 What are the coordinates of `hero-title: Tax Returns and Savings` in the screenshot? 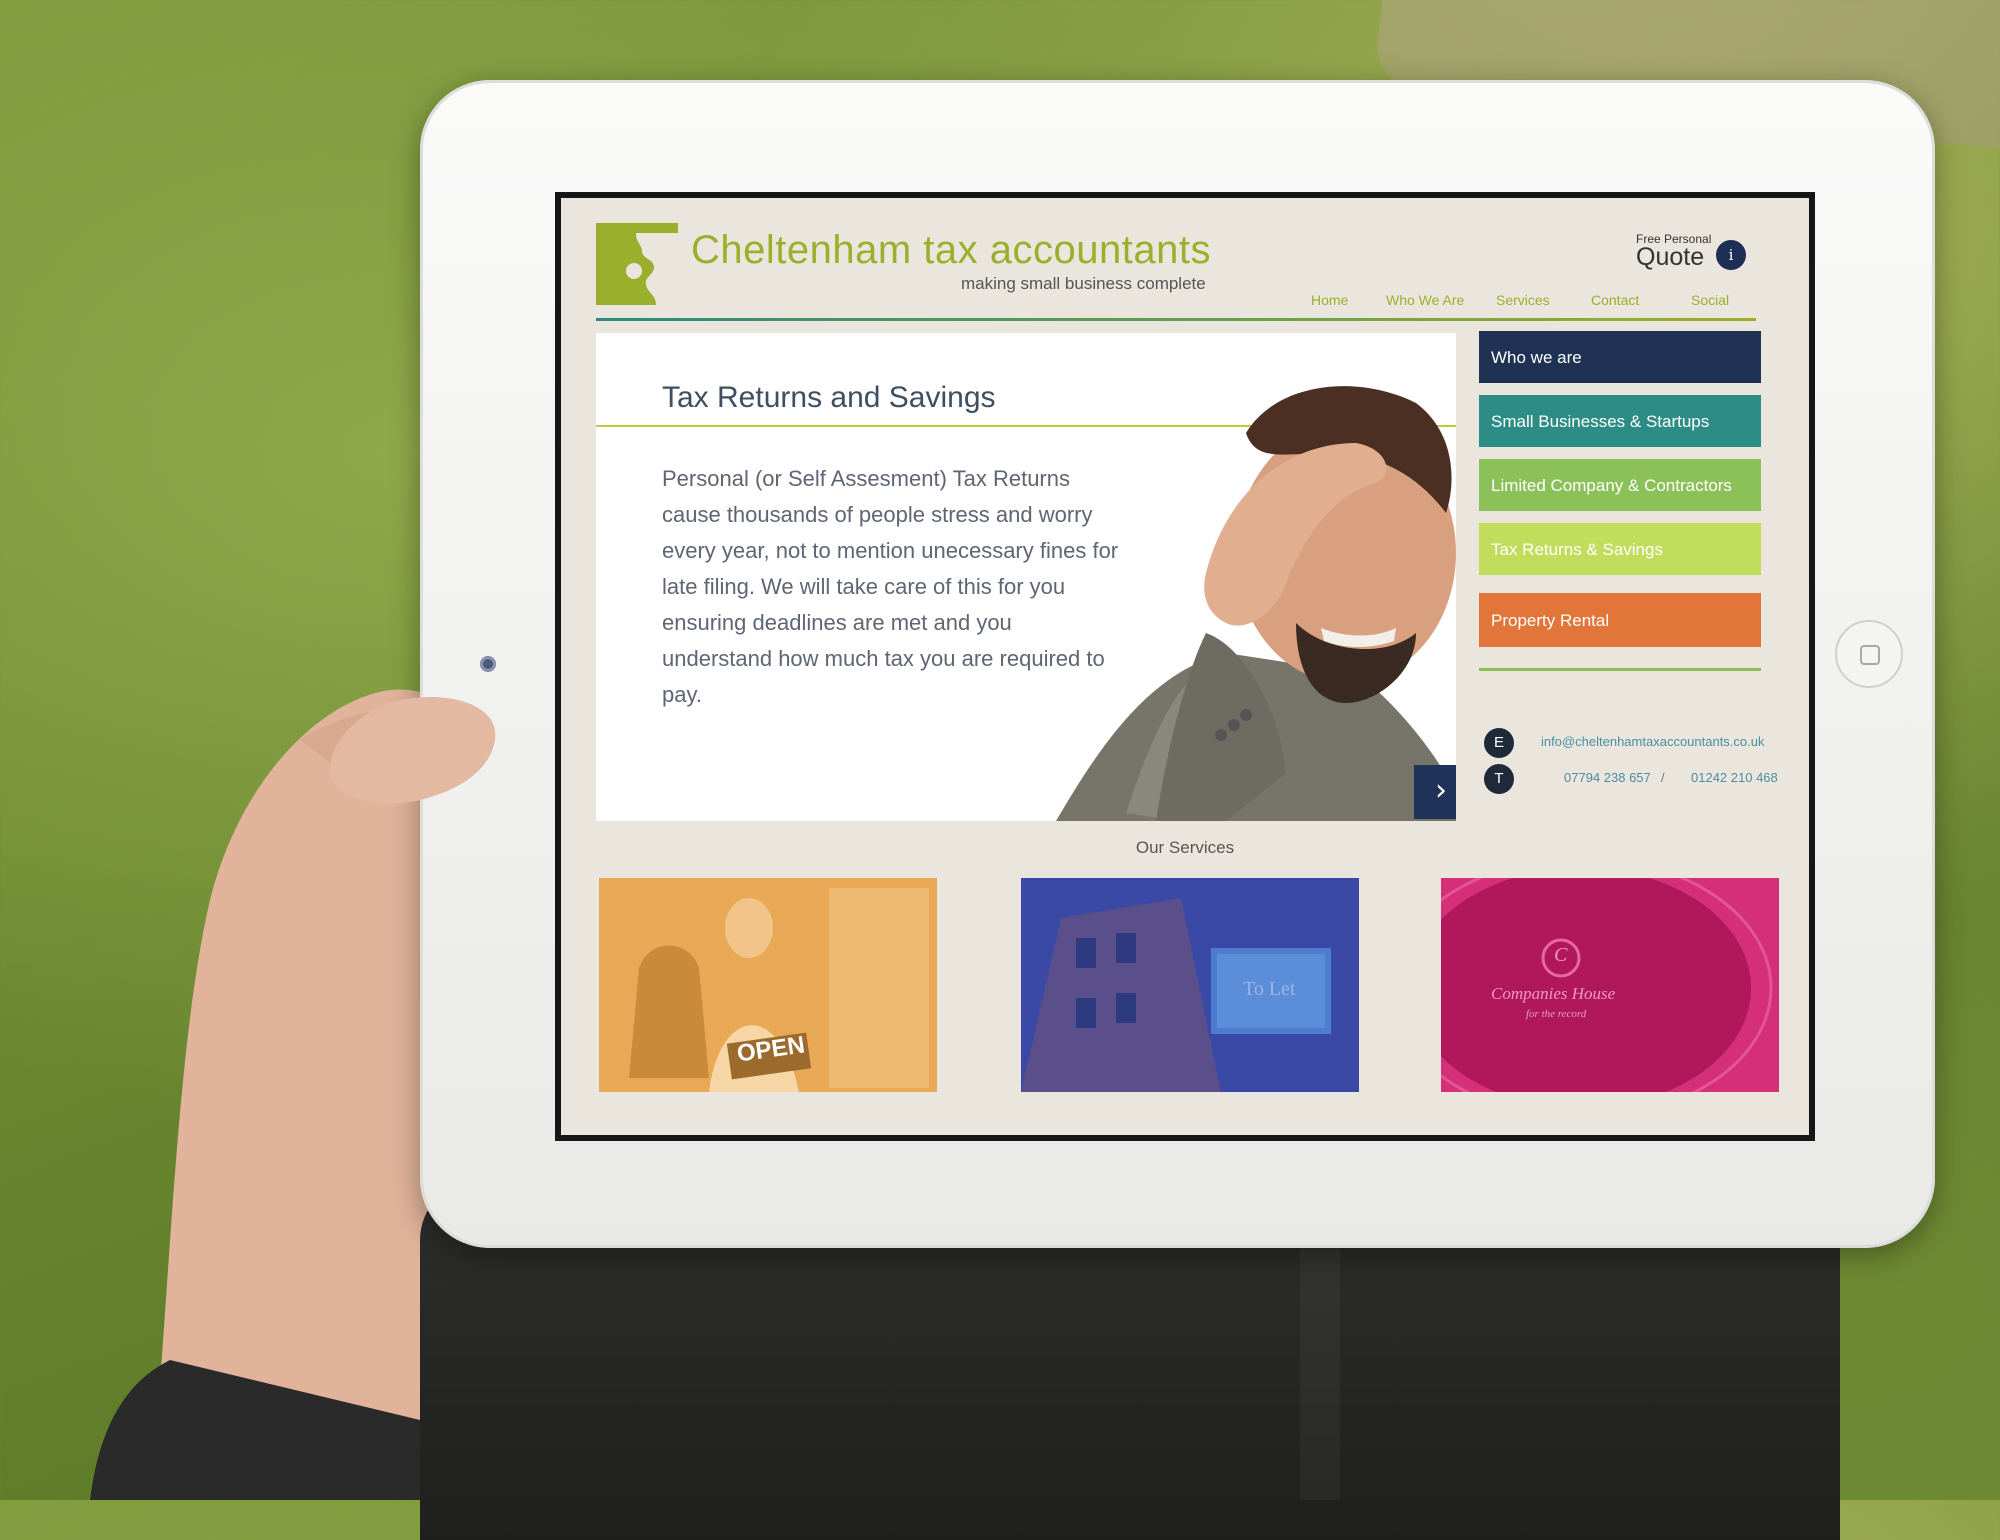 It's located at (829, 397).